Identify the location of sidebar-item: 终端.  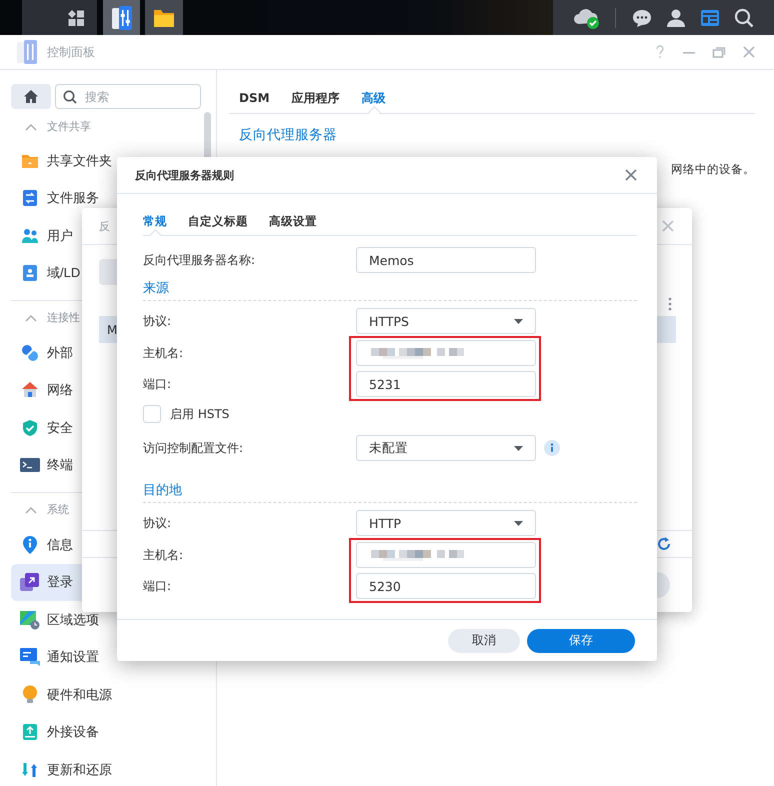
(45, 465).